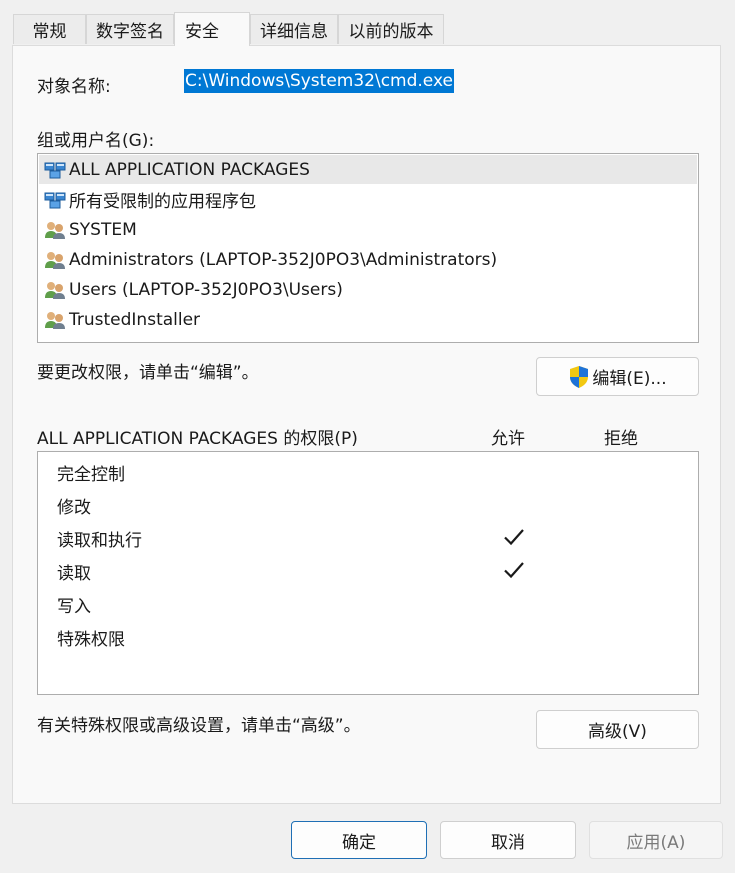 The image size is (735, 873). Describe the element at coordinates (162, 202) in the screenshot. I see `group-item-label: 所有受限制的应用程序包` at that location.